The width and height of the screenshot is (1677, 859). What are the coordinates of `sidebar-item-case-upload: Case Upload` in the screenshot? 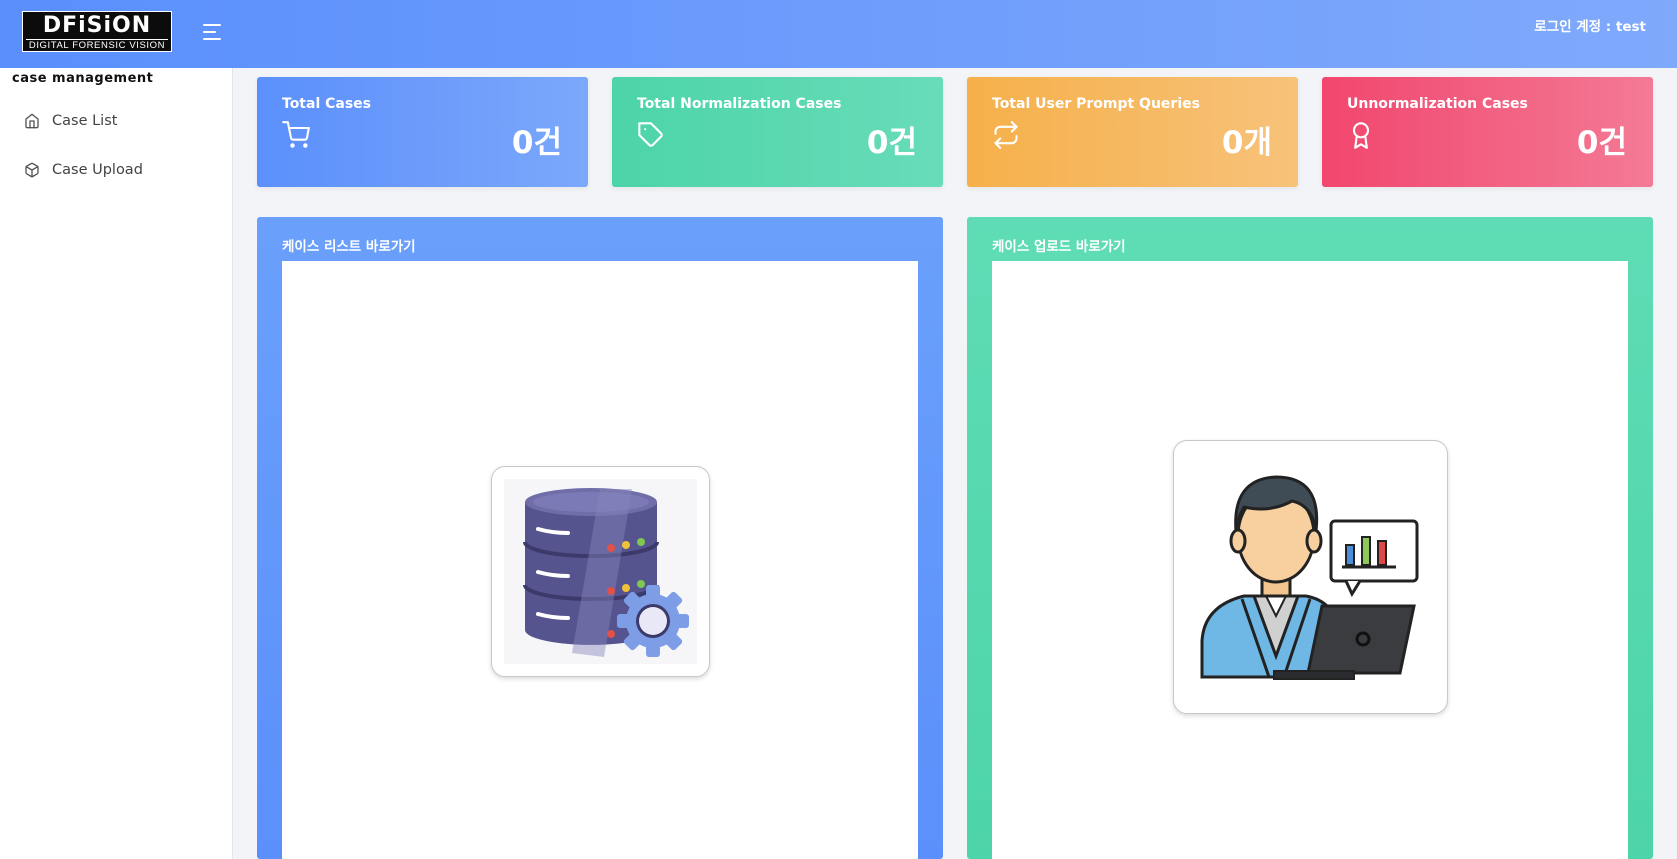 It's located at (83, 170).